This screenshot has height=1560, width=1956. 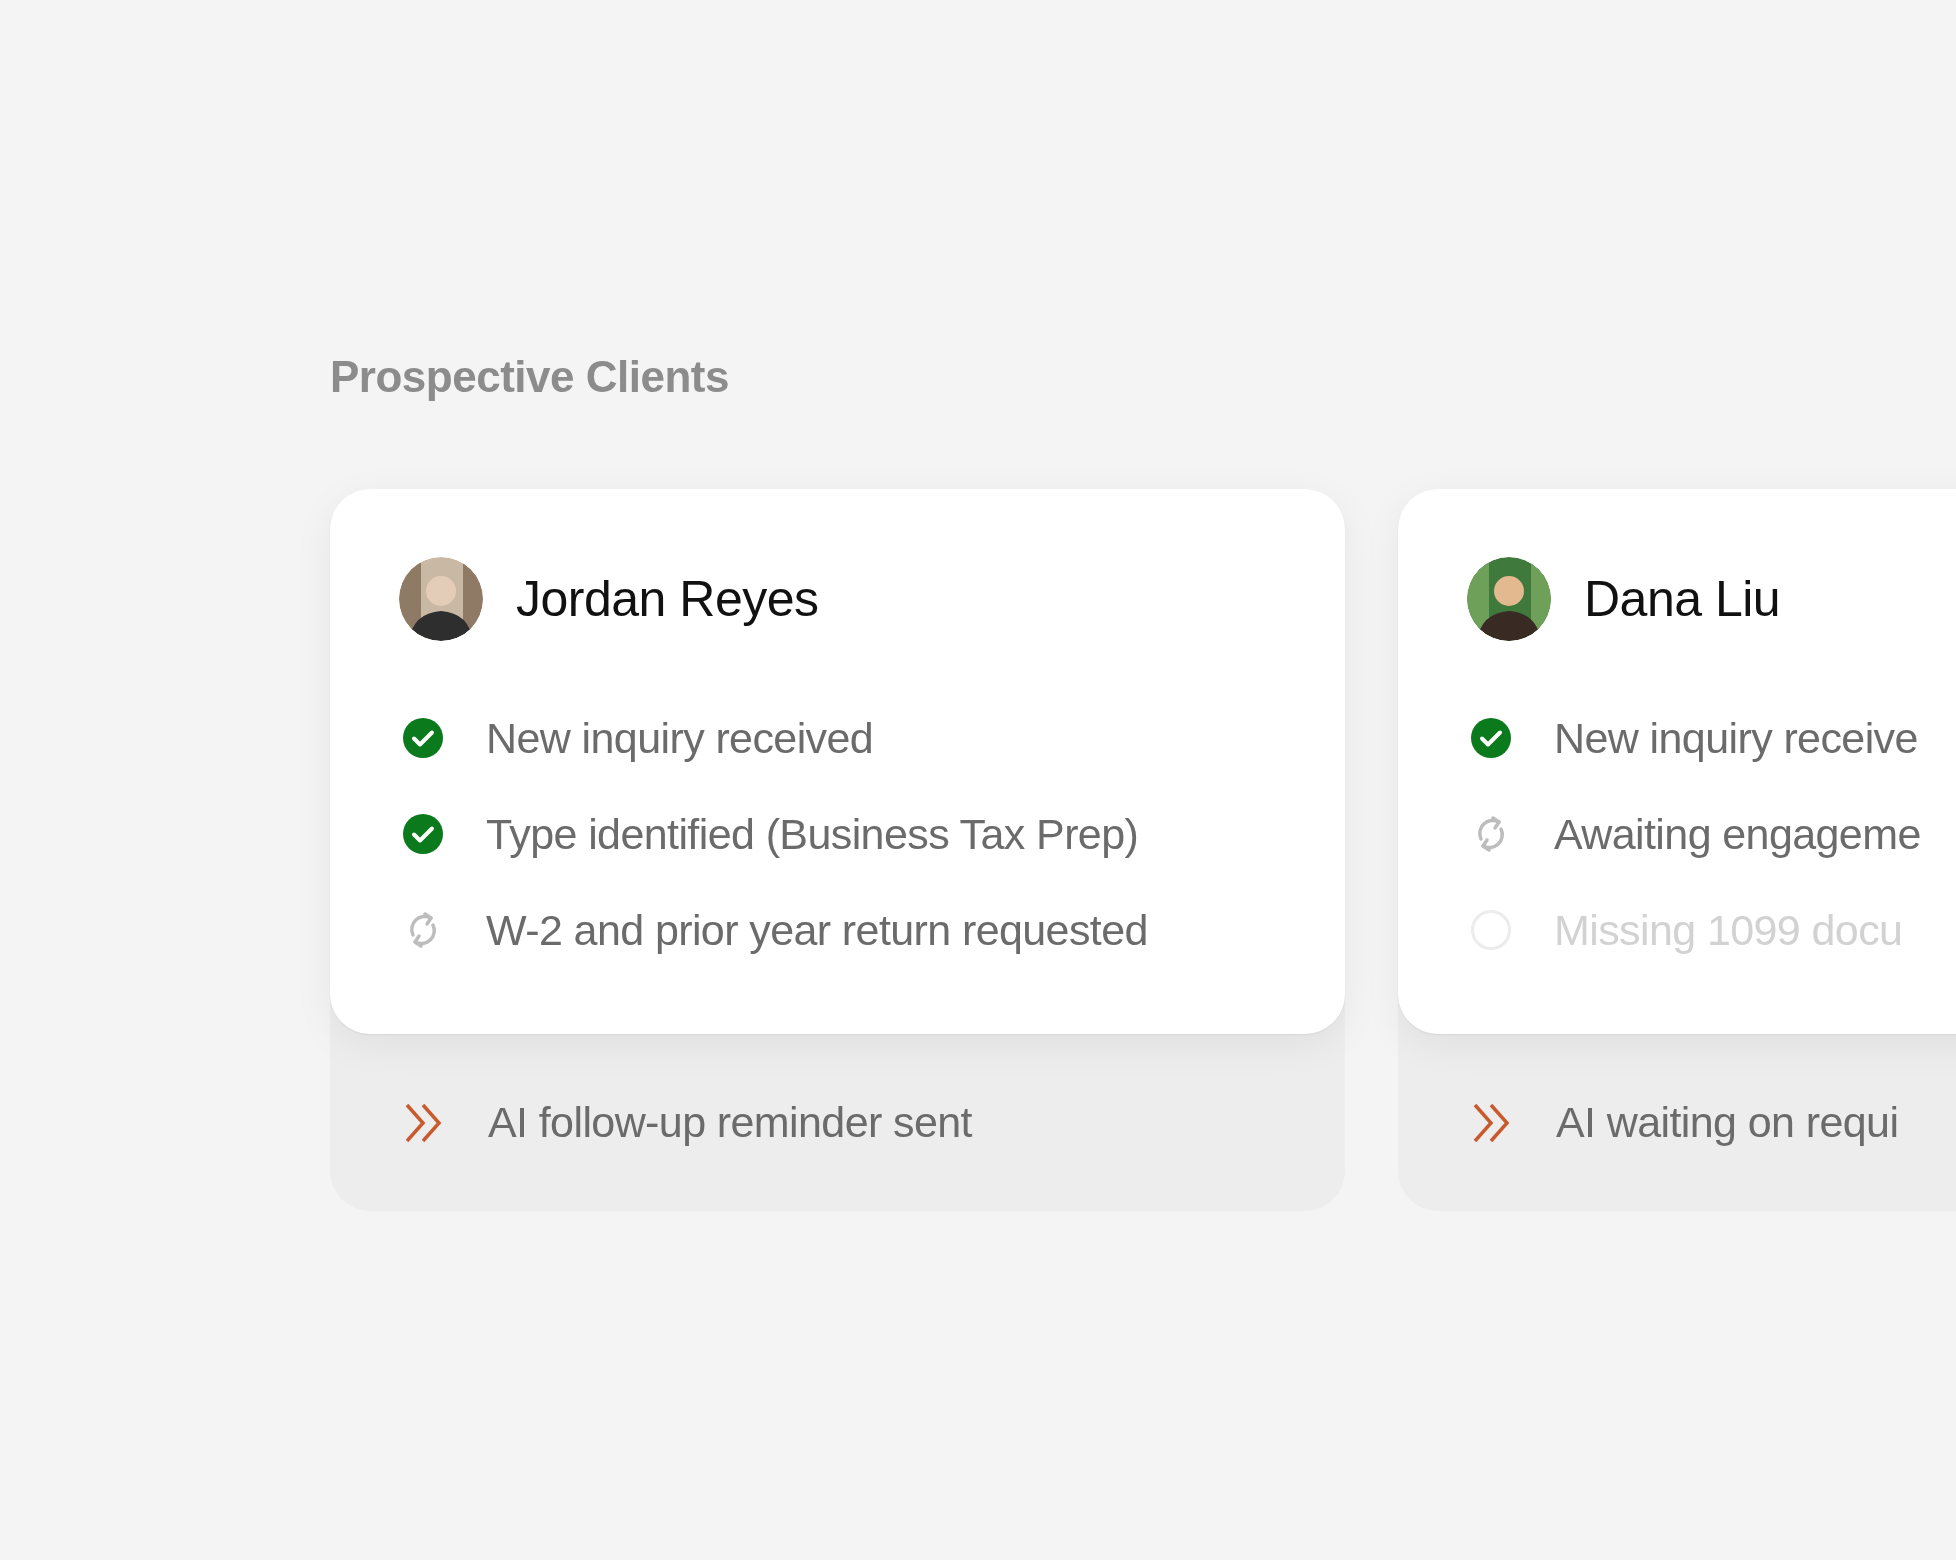 What do you see at coordinates (812, 834) in the screenshot?
I see `step-label: Type identified (Business Tax Prep)` at bounding box center [812, 834].